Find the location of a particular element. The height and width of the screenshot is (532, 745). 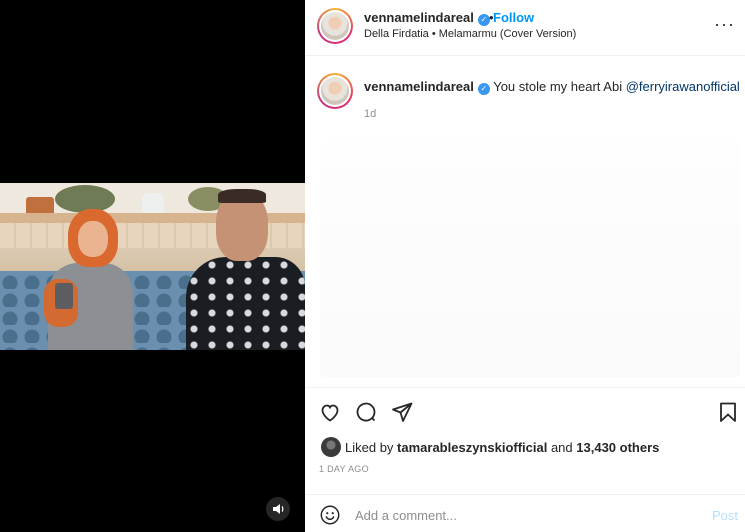

caption-avatar-inner is located at coordinates (335, 91).